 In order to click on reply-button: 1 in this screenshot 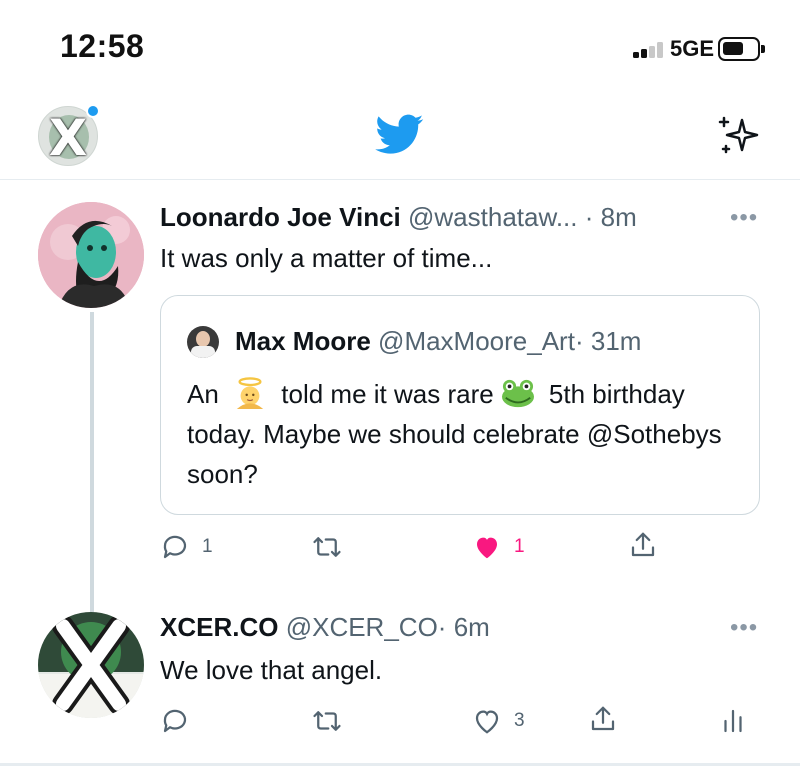, I will do `click(186, 547)`.